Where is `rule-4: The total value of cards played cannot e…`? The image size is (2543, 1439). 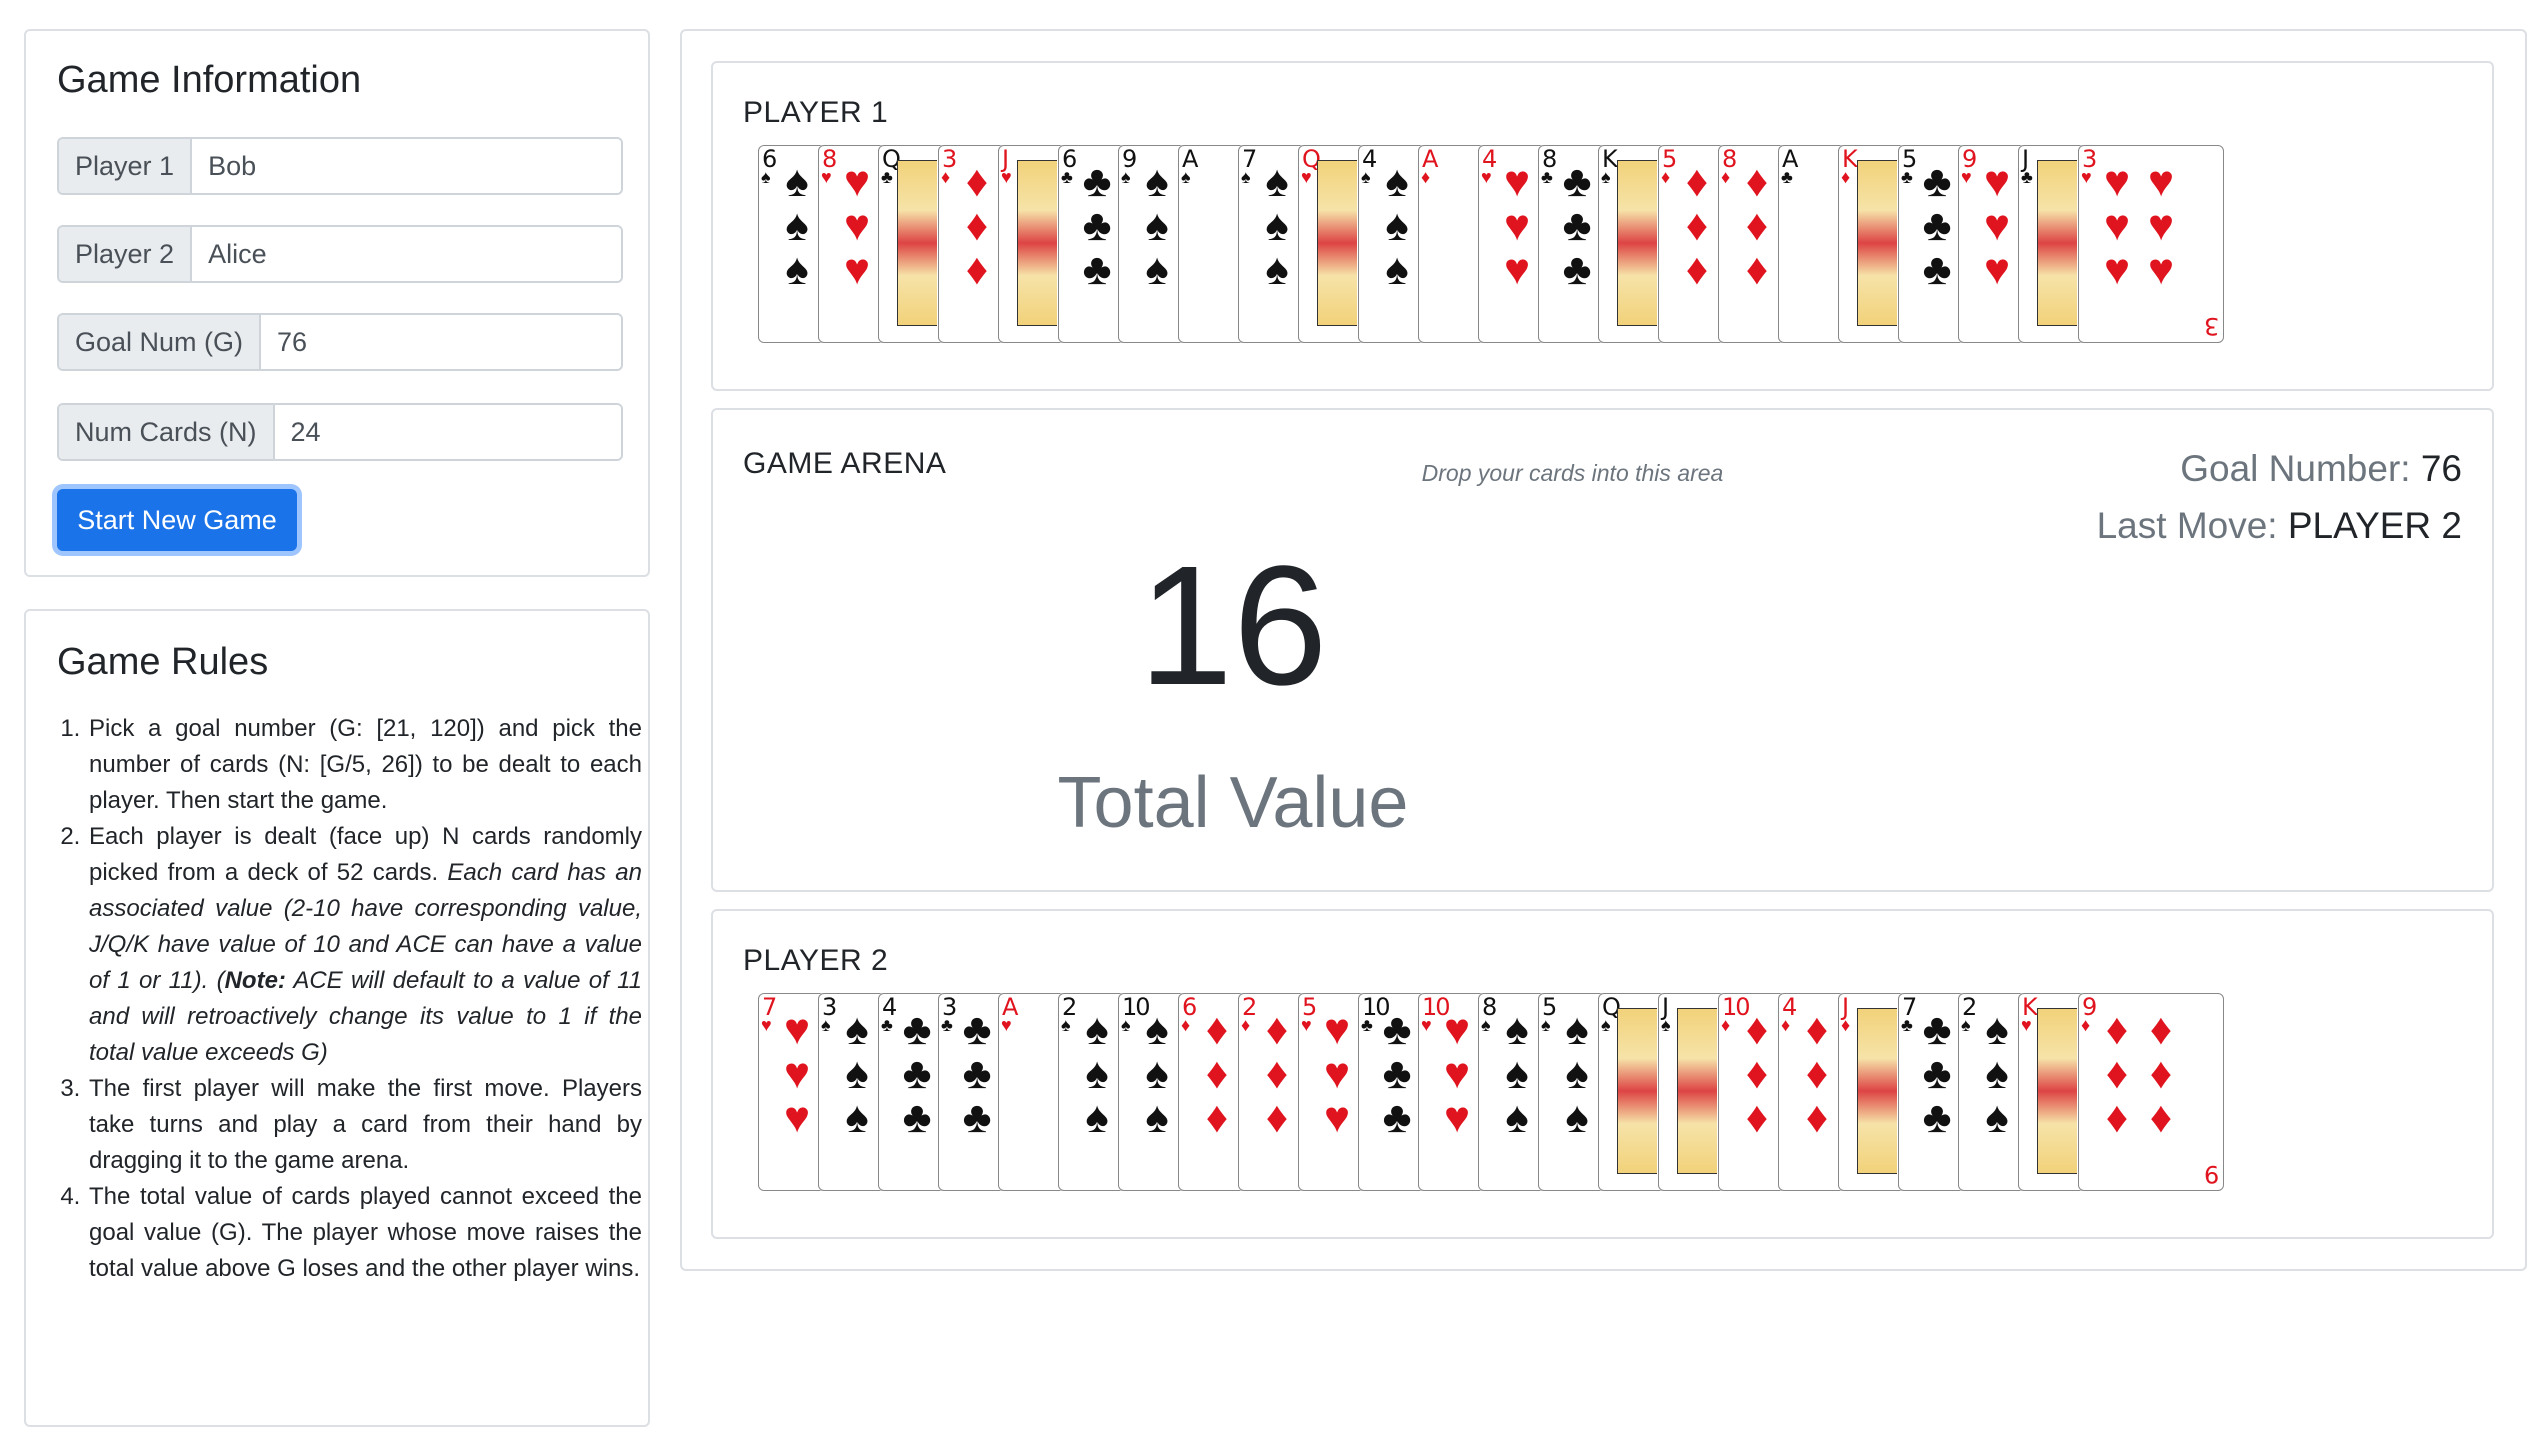 rule-4: The total value of cards played cannot e… is located at coordinates (364, 1233).